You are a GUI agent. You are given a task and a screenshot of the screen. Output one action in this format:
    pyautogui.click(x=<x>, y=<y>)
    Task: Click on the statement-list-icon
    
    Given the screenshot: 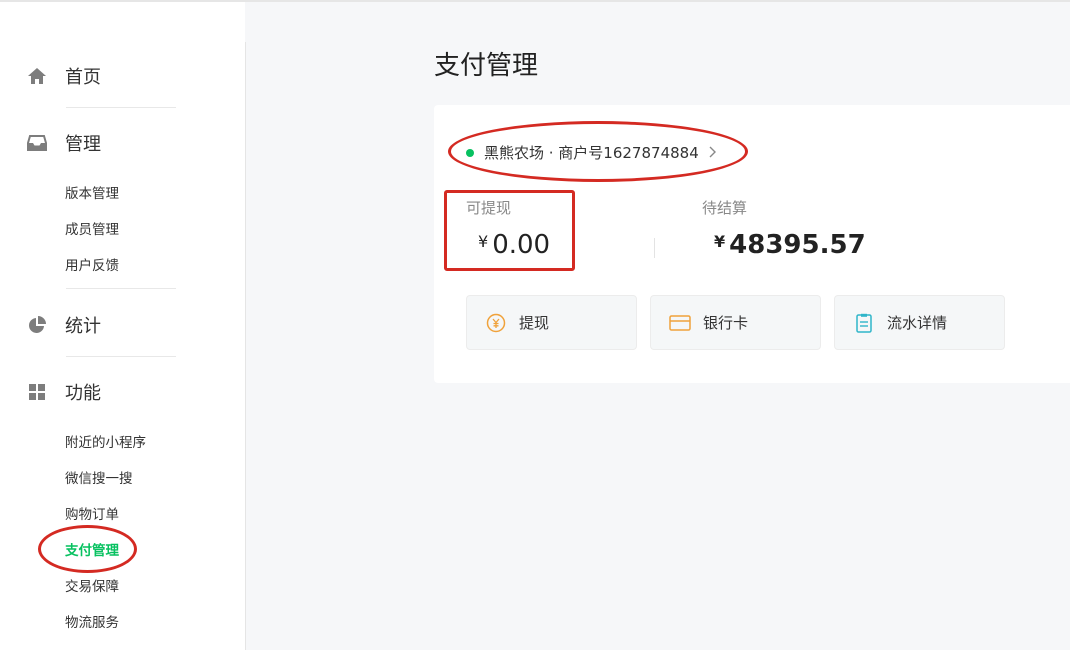 What is the action you would take?
    pyautogui.click(x=864, y=323)
    